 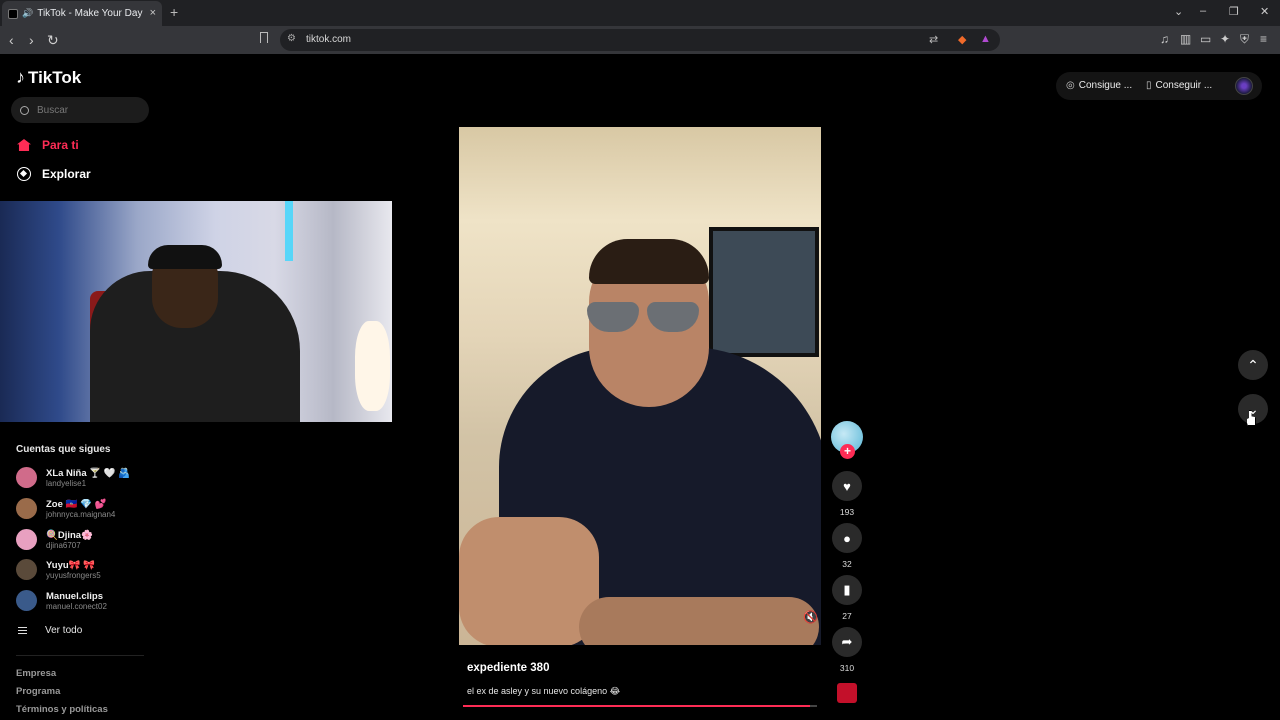 What do you see at coordinates (24, 110) in the screenshot?
I see `search-icon` at bounding box center [24, 110].